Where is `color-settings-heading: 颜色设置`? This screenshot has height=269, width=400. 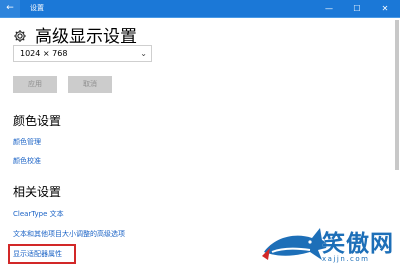 color-settings-heading: 颜色设置 is located at coordinates (37, 121).